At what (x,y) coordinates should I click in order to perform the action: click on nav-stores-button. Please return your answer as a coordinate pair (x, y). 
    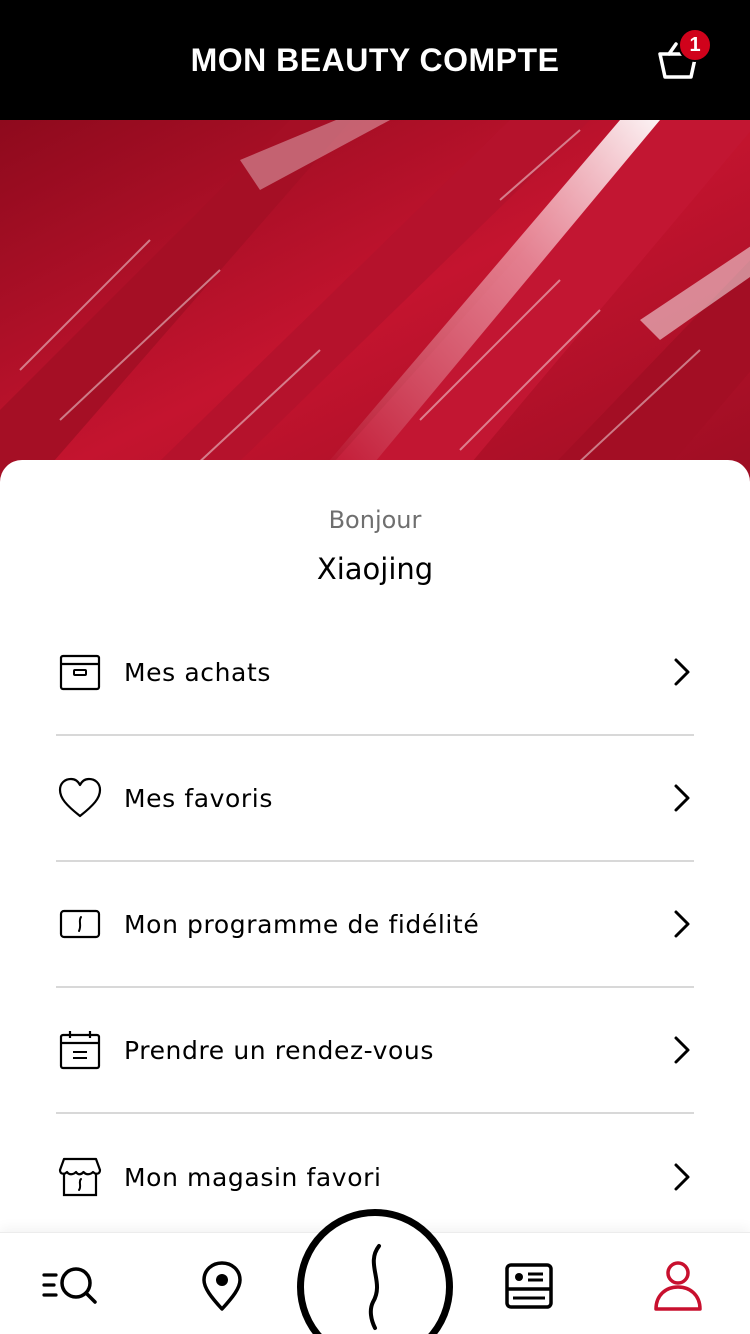
    Looking at the image, I should click on (222, 1287).